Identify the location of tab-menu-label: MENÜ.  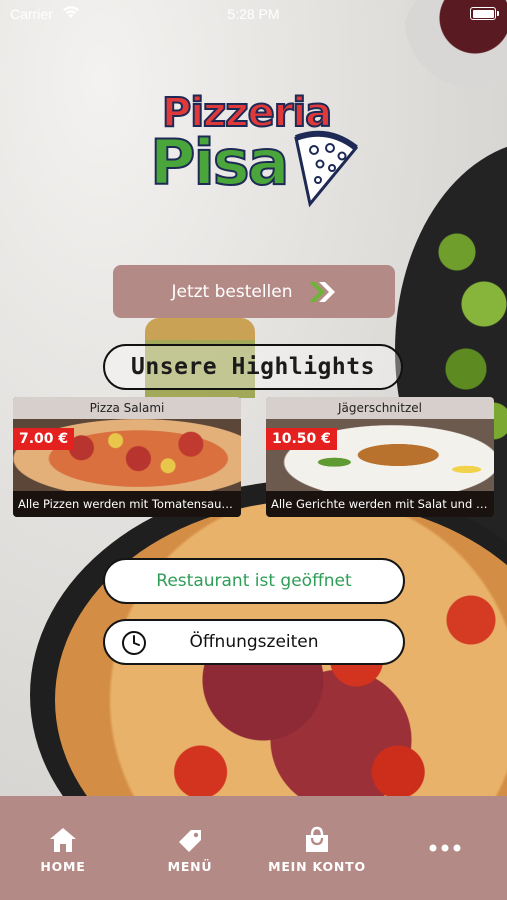
(190, 866).